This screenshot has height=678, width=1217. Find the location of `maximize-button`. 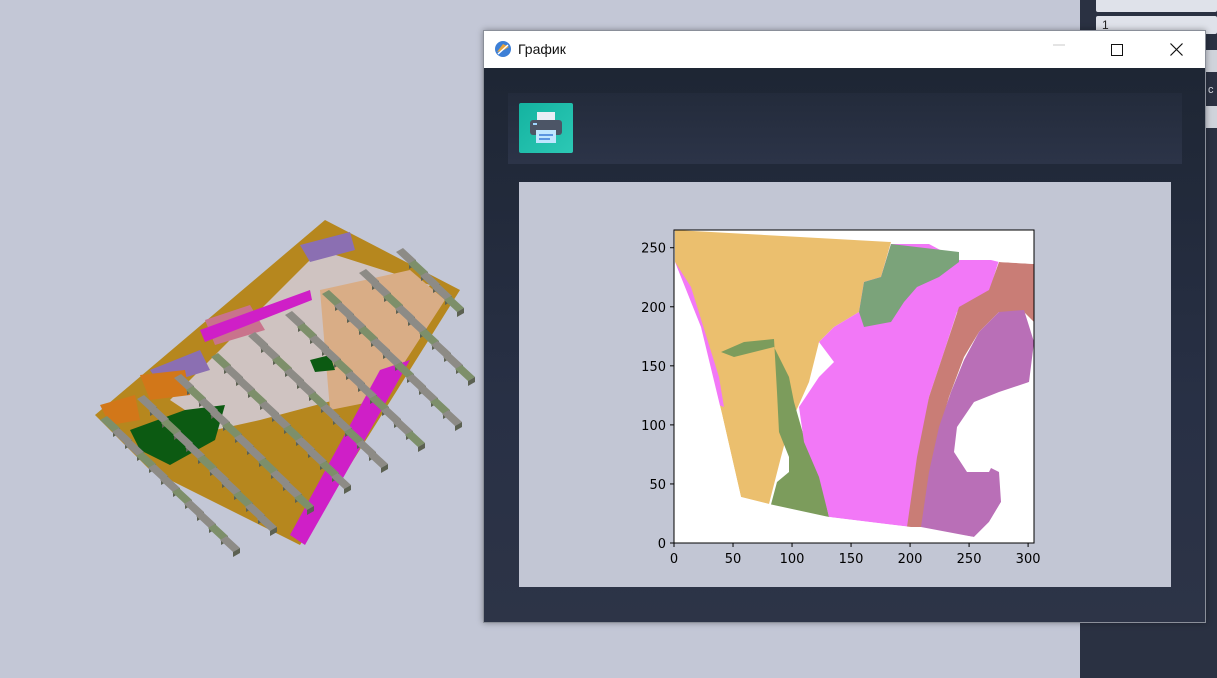

maximize-button is located at coordinates (1117, 49).